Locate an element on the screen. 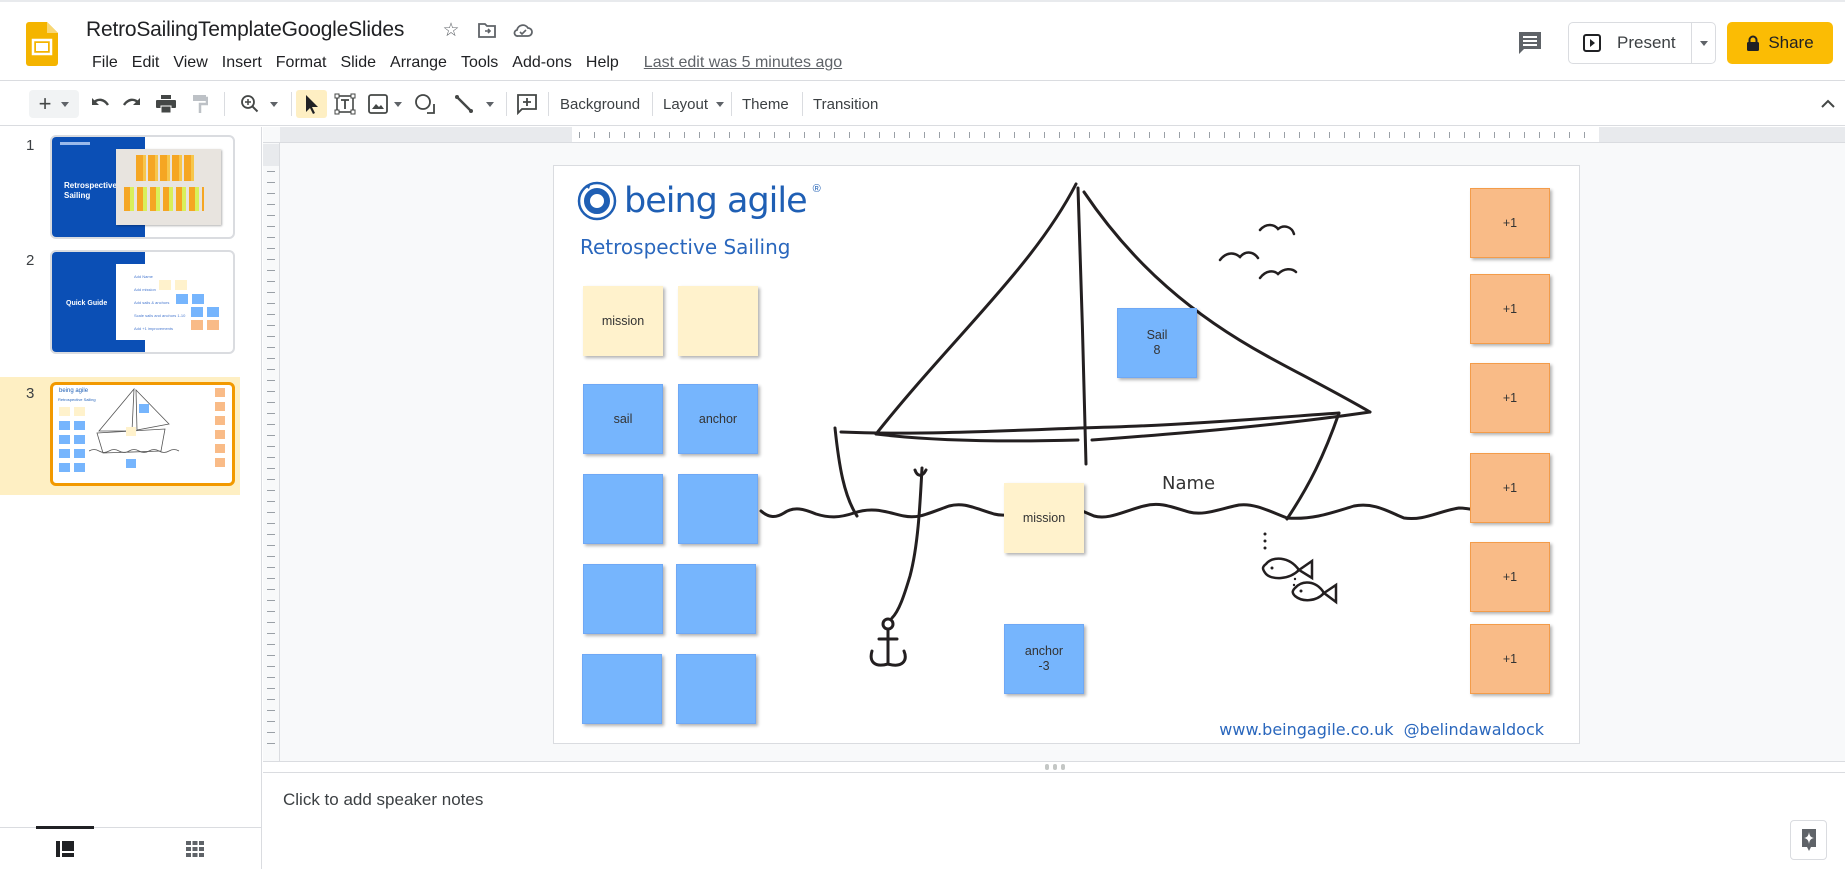 This screenshot has height=870, width=1845. anchor-rope is located at coordinates (907, 543).